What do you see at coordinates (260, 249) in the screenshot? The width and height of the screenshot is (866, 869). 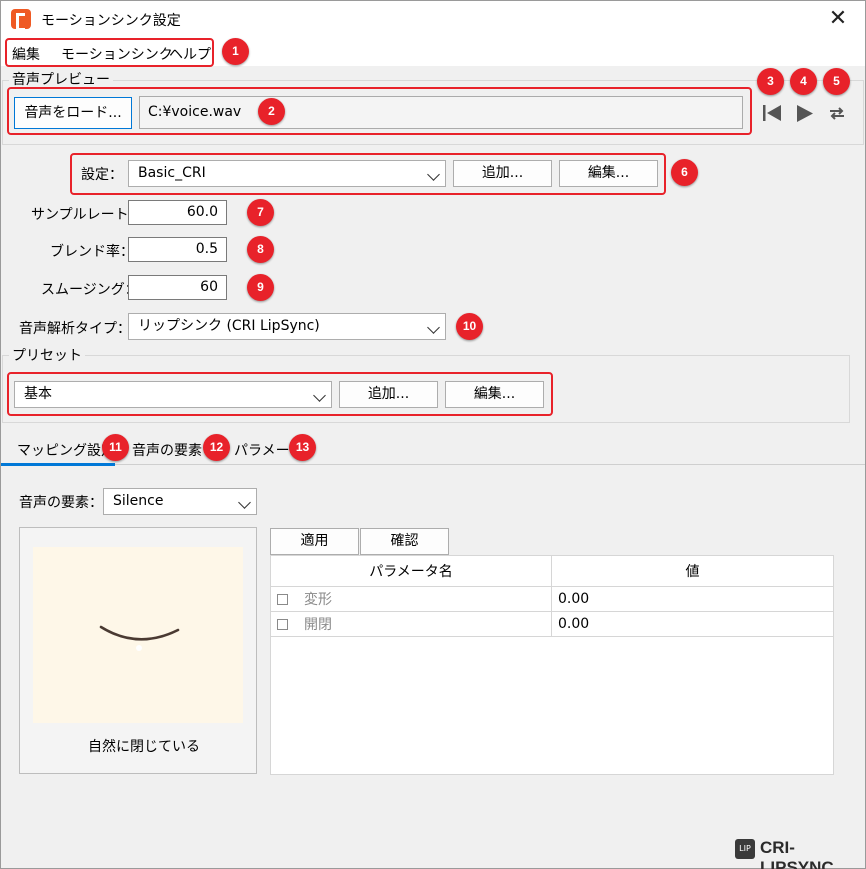 I see `annotation-badge-8: 8` at bounding box center [260, 249].